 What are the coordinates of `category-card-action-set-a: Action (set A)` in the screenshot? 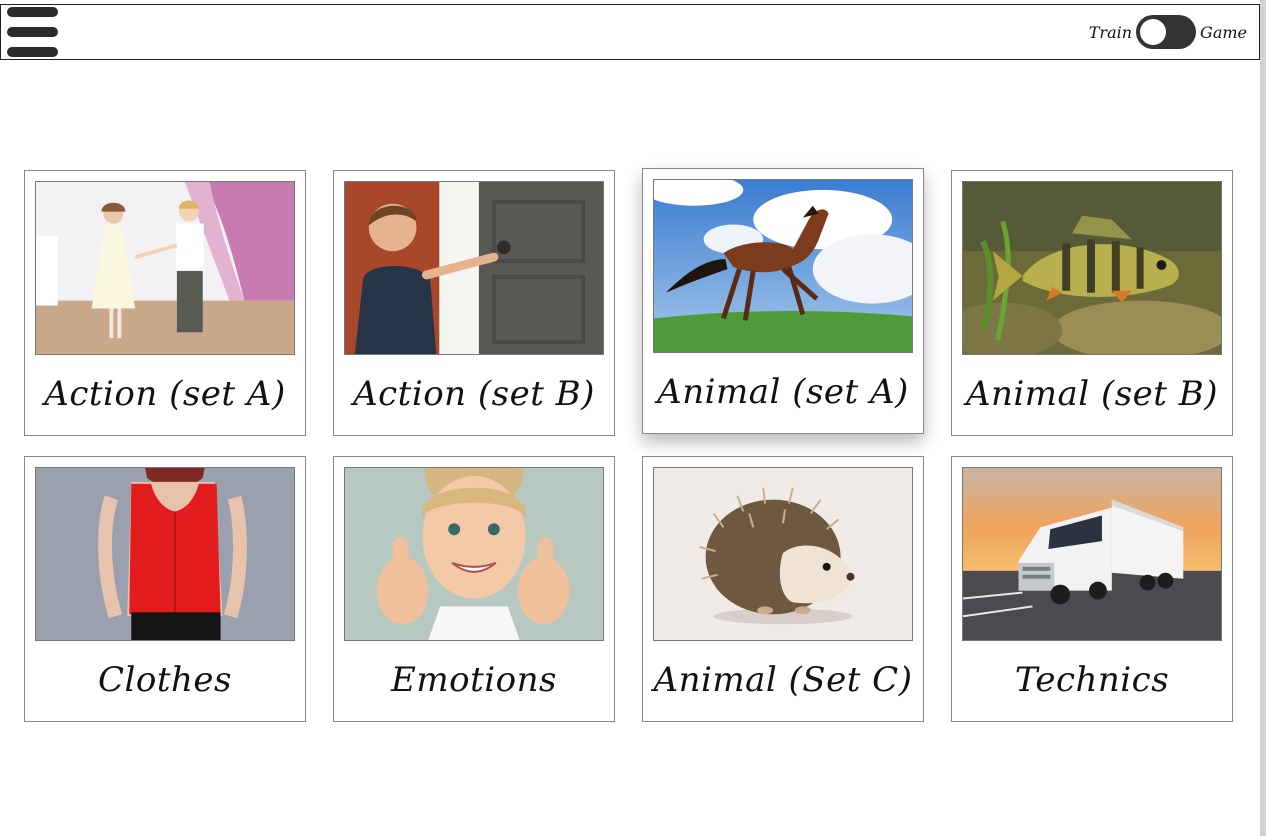 It's located at (165, 303).